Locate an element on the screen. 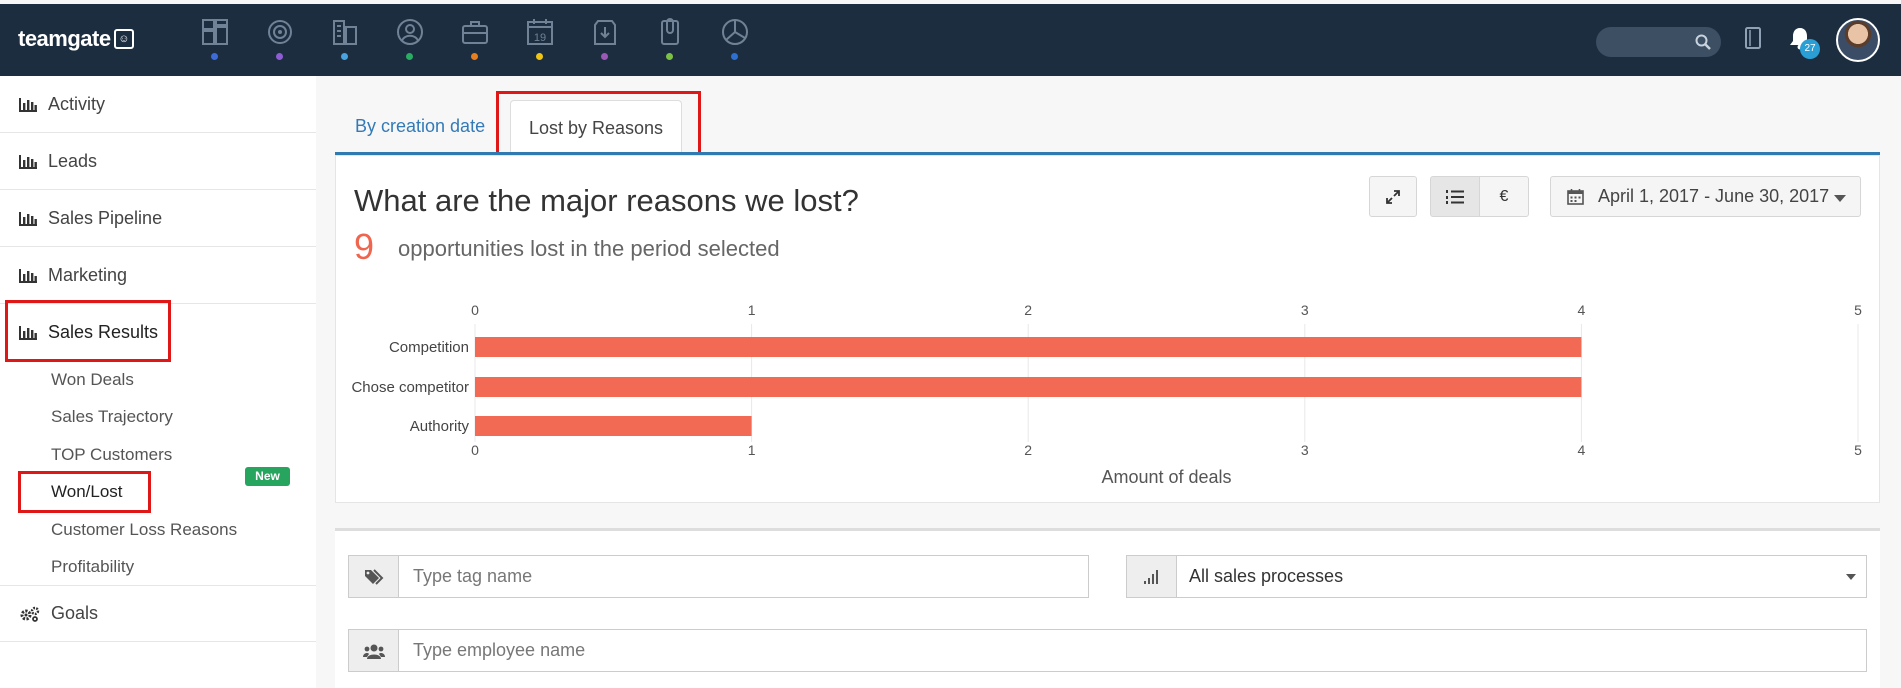  signal-bars-icon is located at coordinates (1150, 576).